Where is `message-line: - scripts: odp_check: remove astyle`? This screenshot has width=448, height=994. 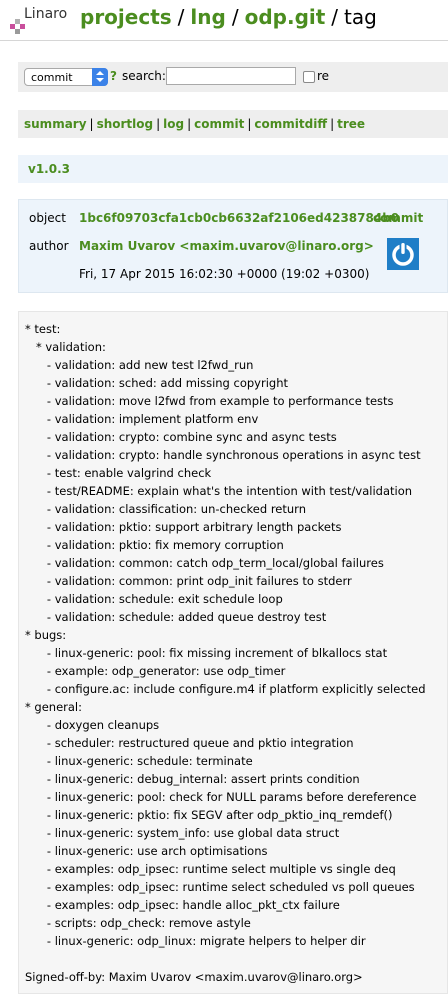
message-line: - scripts: odp_check: remove astyle is located at coordinates (138, 923).